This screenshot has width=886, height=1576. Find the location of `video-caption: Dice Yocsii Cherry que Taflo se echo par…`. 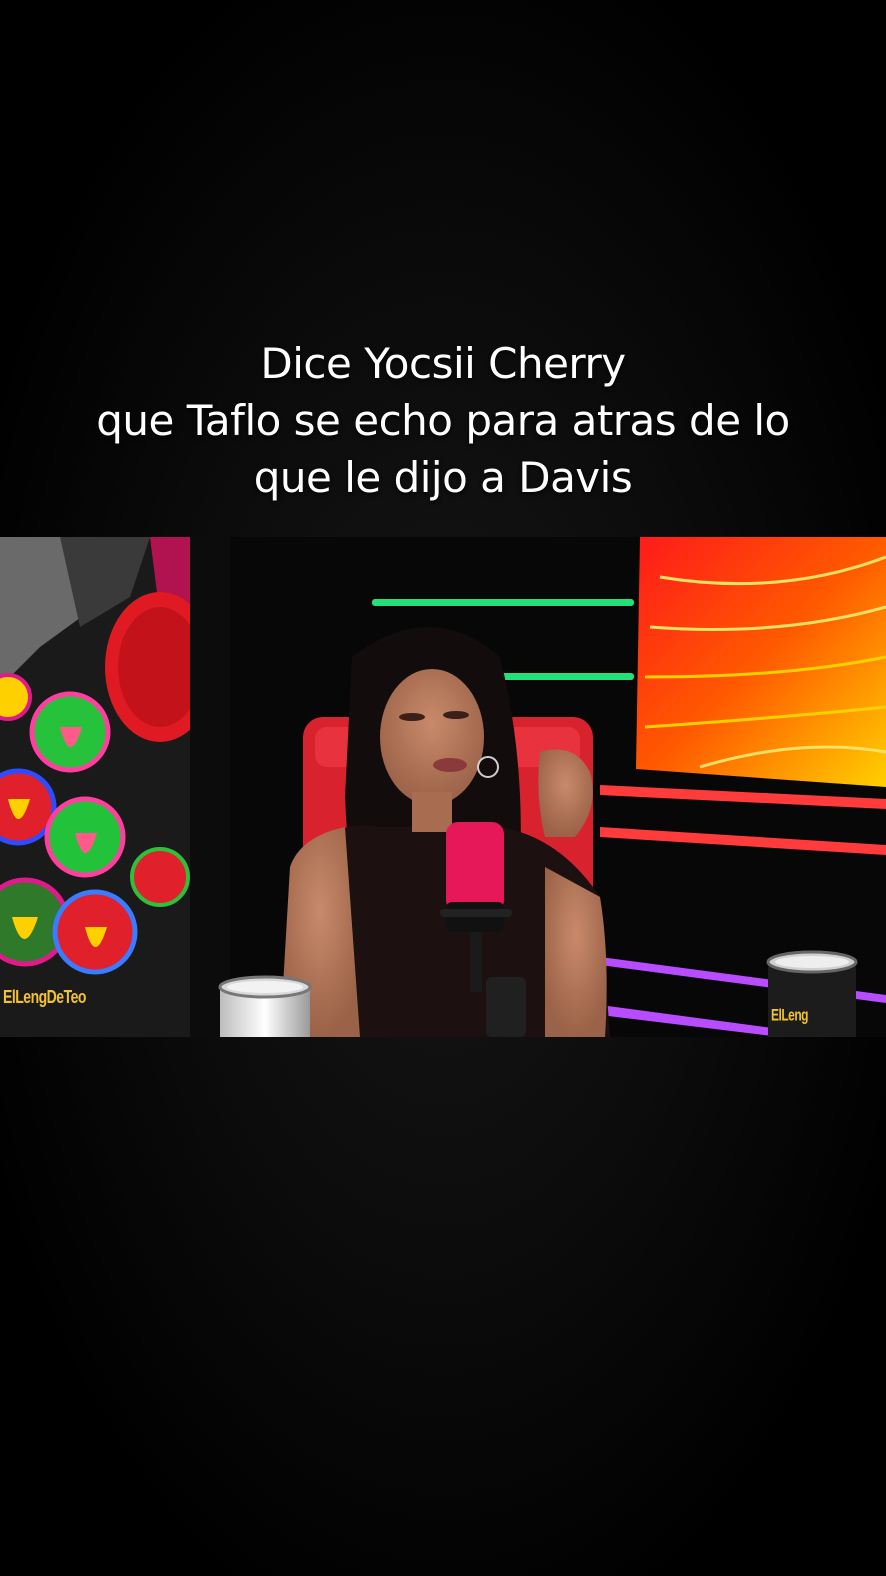

video-caption: Dice Yocsii Cherry que Taflo se echo par… is located at coordinates (443, 420).